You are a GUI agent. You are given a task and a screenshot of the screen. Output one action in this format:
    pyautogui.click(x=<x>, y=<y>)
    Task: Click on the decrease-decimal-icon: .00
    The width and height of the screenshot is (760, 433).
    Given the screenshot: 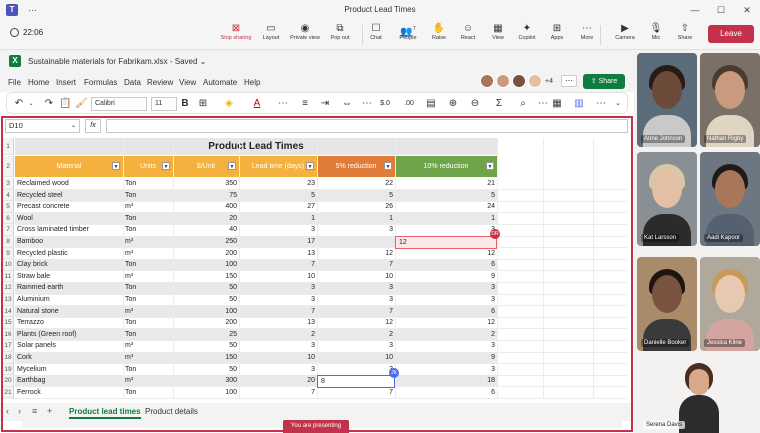 What is the action you would take?
    pyautogui.click(x=409, y=104)
    